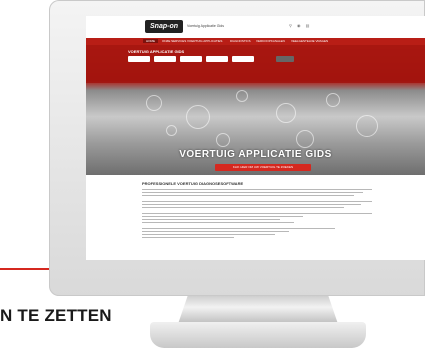 Image resolution: width=425 pixels, height=352 pixels. I want to click on site-header: Snap-on Voertuig Applicatie Gids ⚲ ◉ ▤, so click(255, 27).